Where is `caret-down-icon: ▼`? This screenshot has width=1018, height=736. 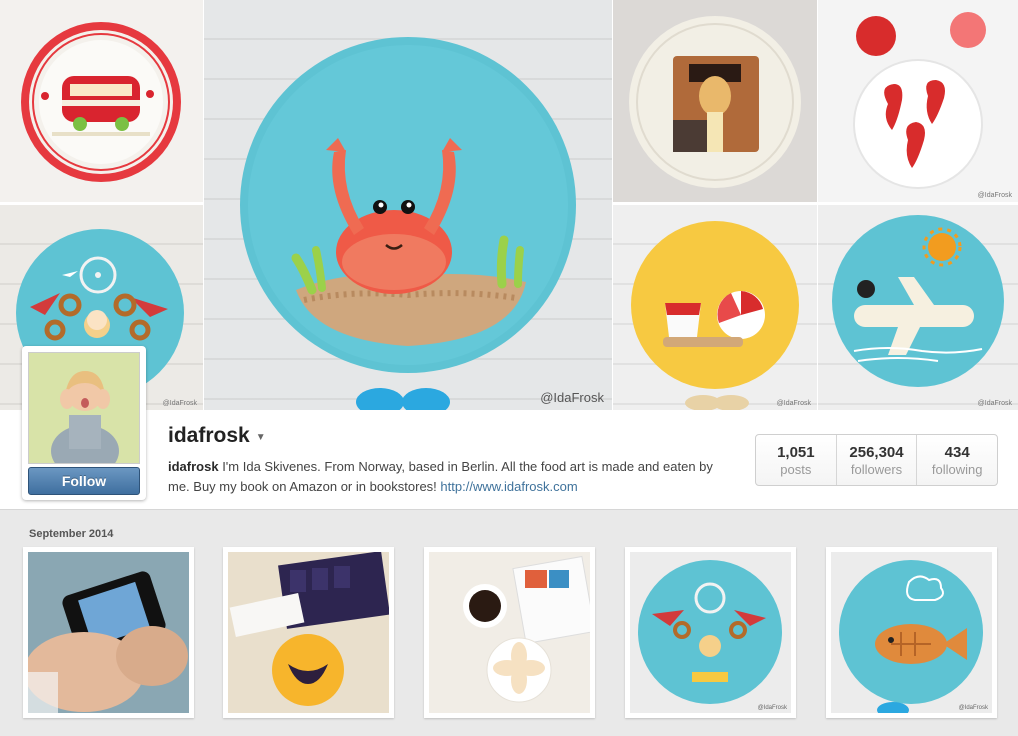 caret-down-icon: ▼ is located at coordinates (261, 437).